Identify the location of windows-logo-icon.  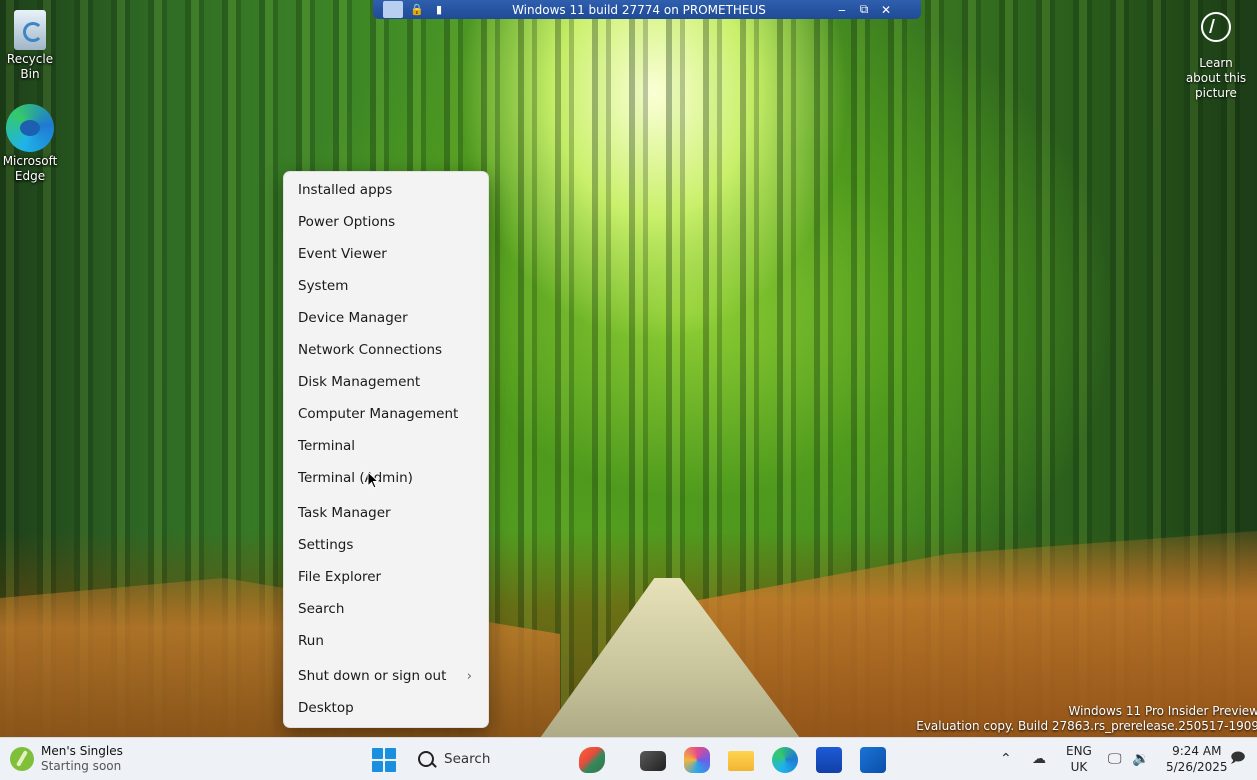
(377, 753).